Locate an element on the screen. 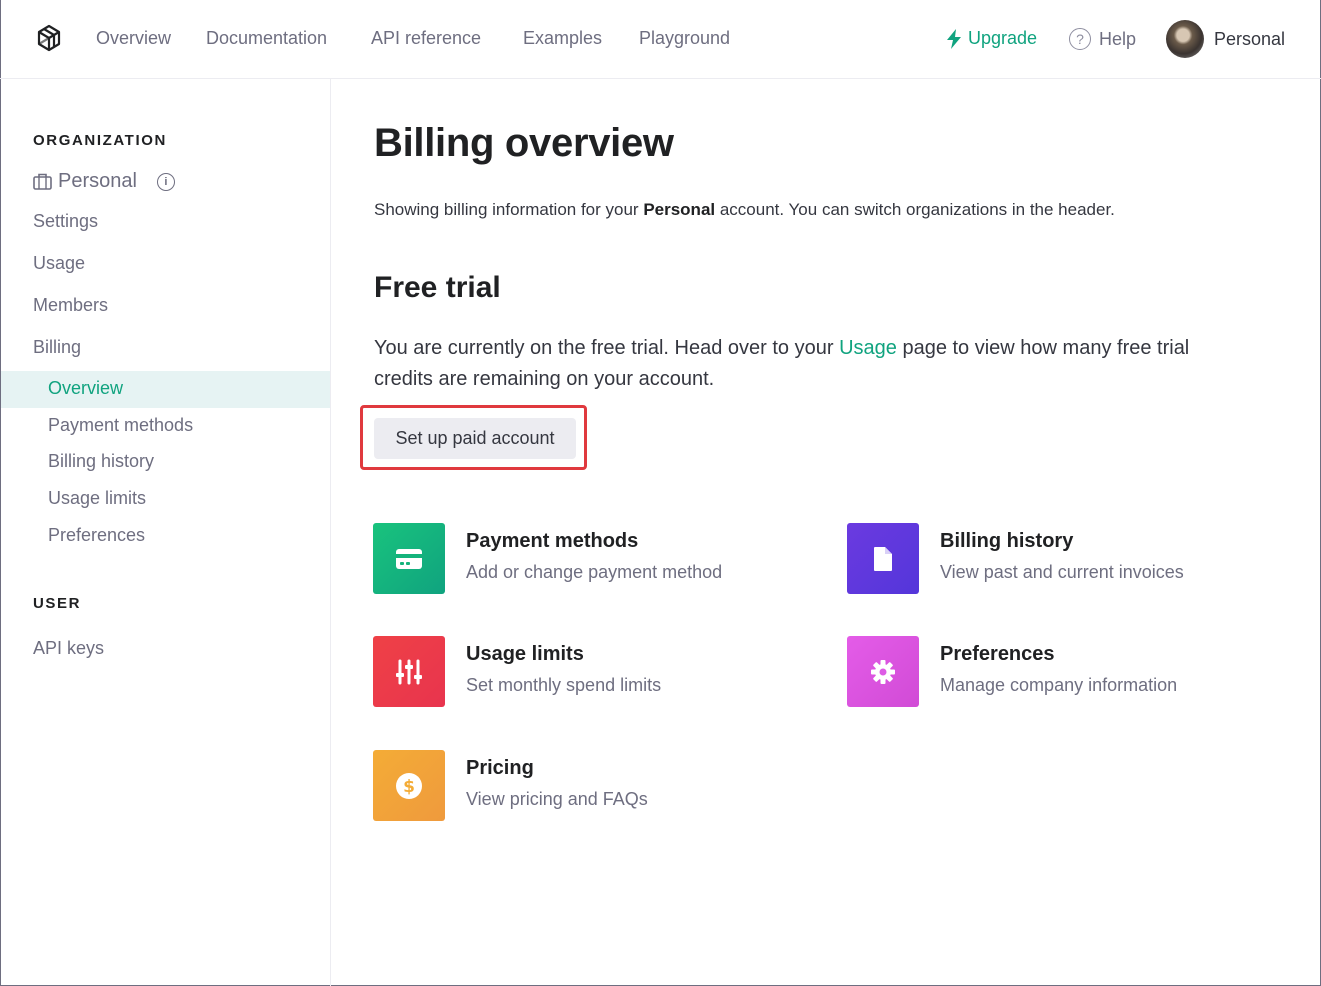  user-section-label: USER is located at coordinates (57, 603).